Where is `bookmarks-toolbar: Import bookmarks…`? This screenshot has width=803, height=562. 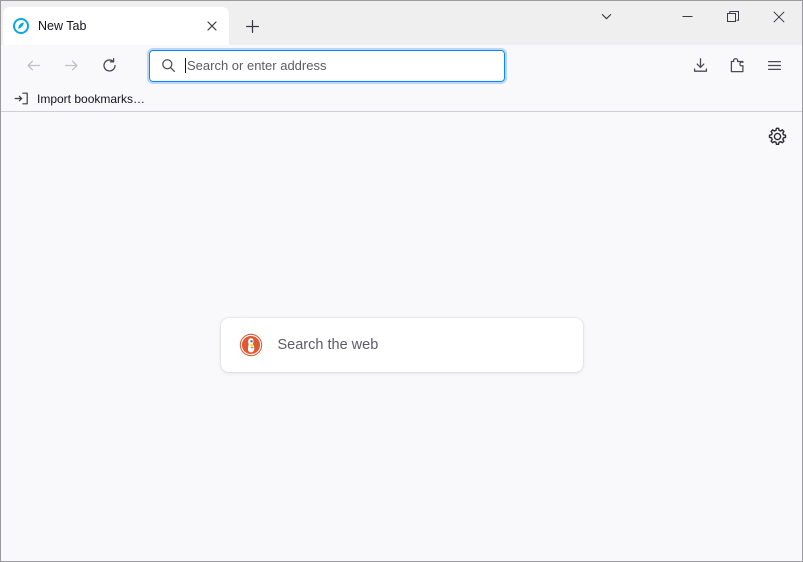
bookmarks-toolbar: Import bookmarks… is located at coordinates (401, 99).